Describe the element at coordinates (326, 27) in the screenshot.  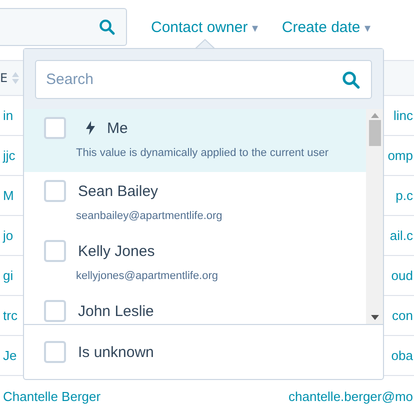
I see `filter-dropdown: Create date ▾` at that location.